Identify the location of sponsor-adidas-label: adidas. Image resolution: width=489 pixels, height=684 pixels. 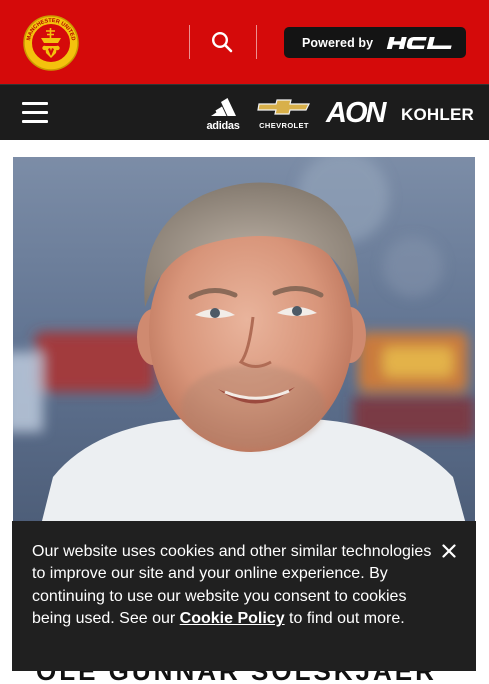
(223, 126).